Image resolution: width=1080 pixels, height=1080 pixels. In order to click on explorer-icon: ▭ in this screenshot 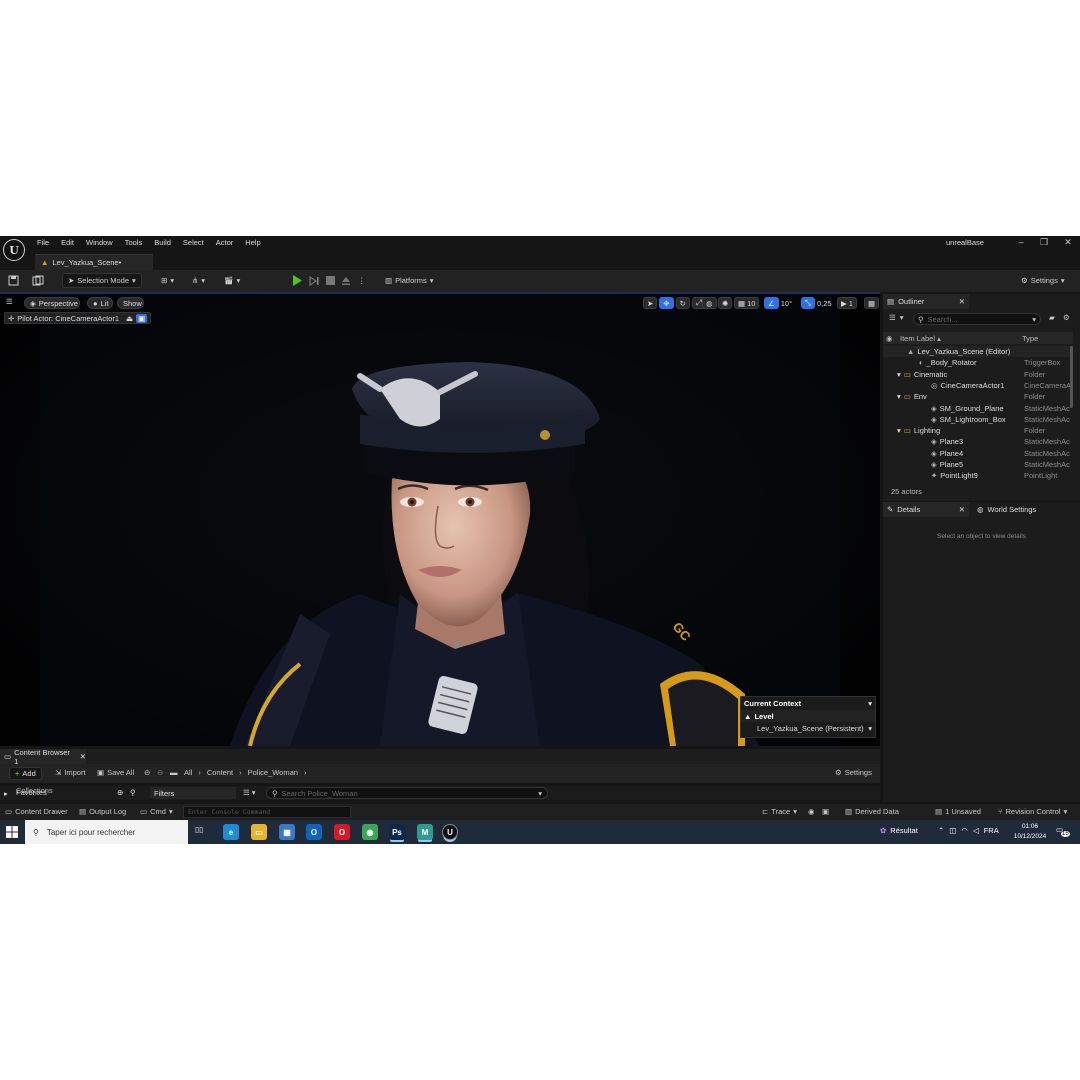, I will do `click(259, 832)`.